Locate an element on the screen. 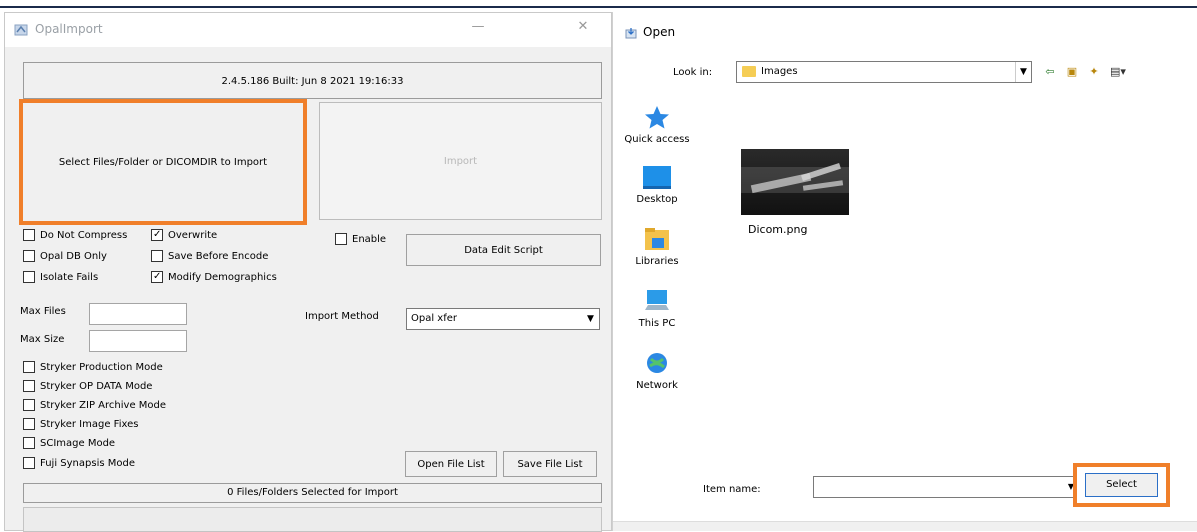 The height and width of the screenshot is (532, 1197). window-title: OpalImport is located at coordinates (69, 29).